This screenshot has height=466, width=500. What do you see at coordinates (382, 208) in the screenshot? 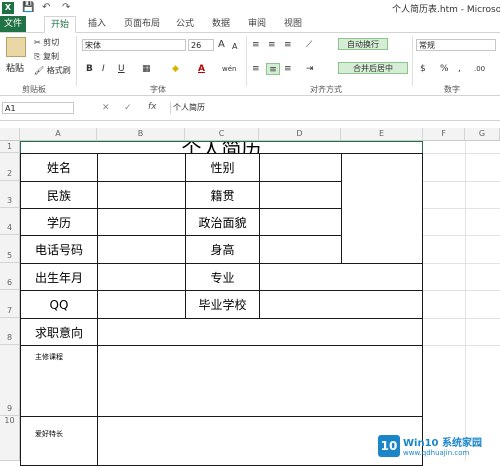
I see `photo-cell` at bounding box center [382, 208].